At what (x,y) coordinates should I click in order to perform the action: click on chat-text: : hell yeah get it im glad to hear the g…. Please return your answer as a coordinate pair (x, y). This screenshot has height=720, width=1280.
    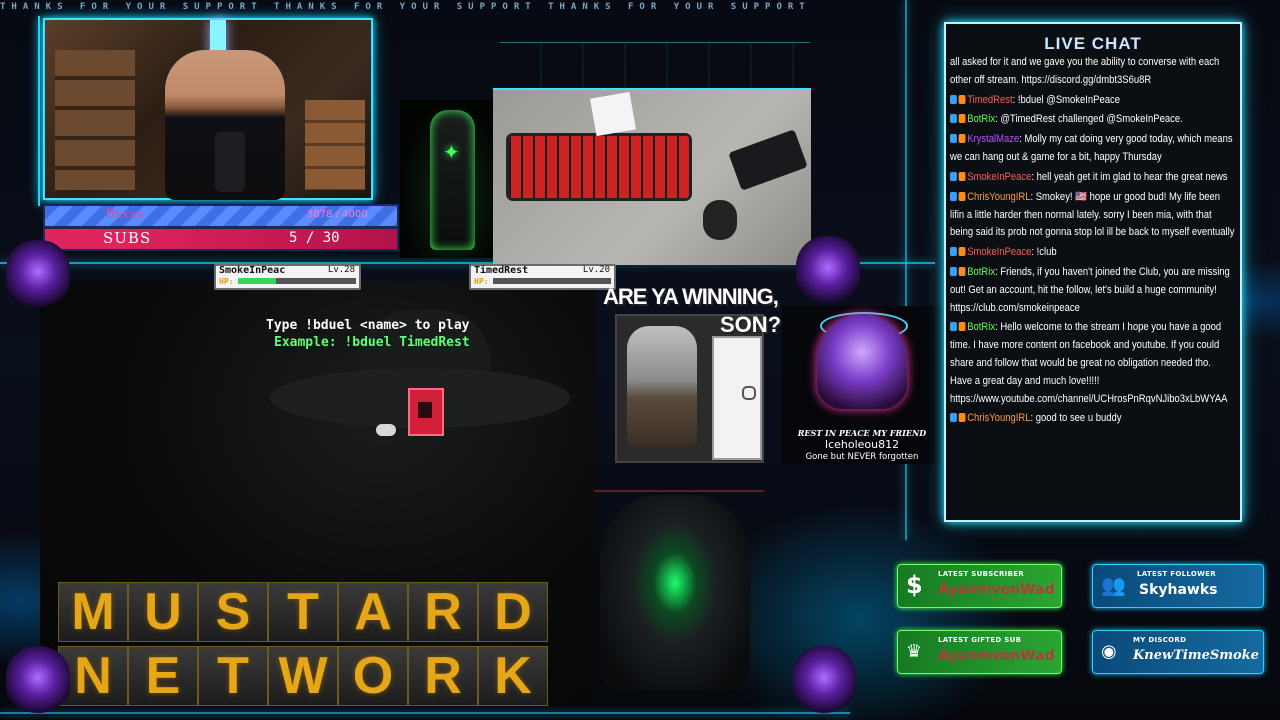
    Looking at the image, I should click on (1129, 176).